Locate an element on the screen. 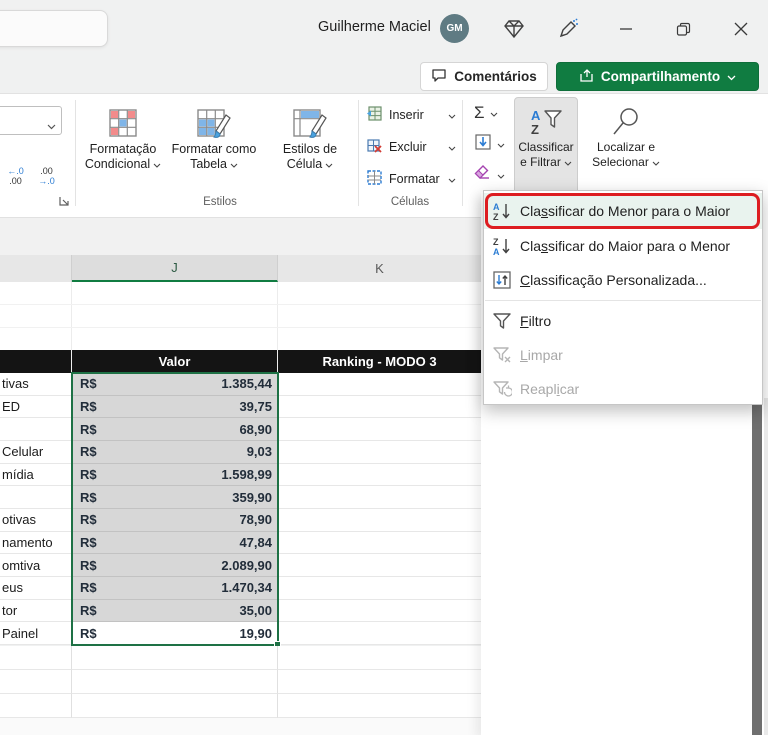  row-label-cell: Celular is located at coordinates (36, 452).